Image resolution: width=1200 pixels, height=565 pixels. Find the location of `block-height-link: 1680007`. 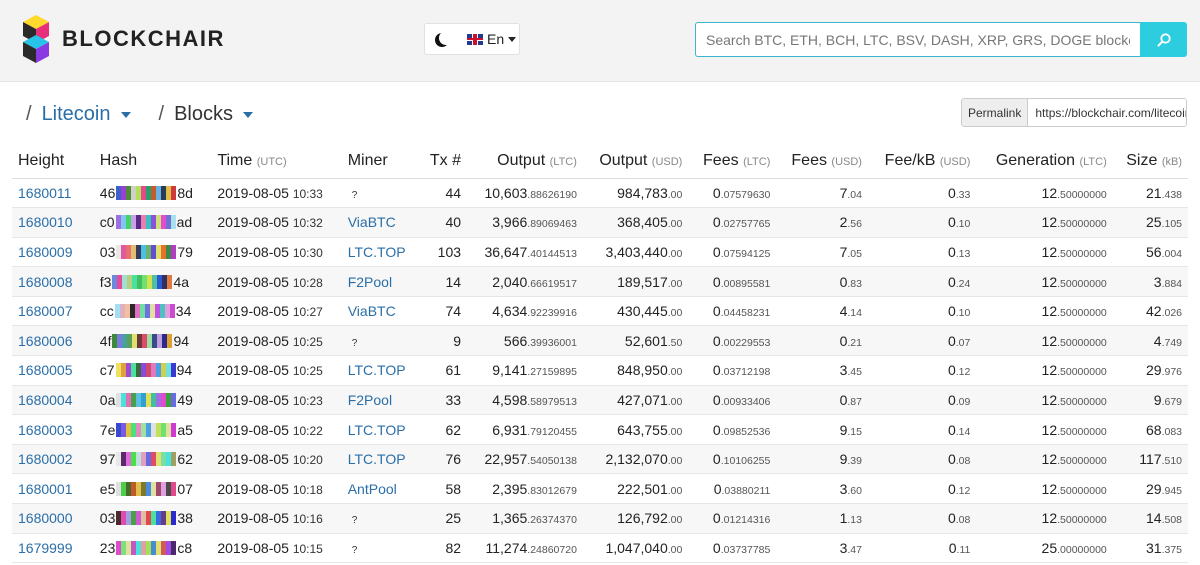

block-height-link: 1680007 is located at coordinates (45, 311).